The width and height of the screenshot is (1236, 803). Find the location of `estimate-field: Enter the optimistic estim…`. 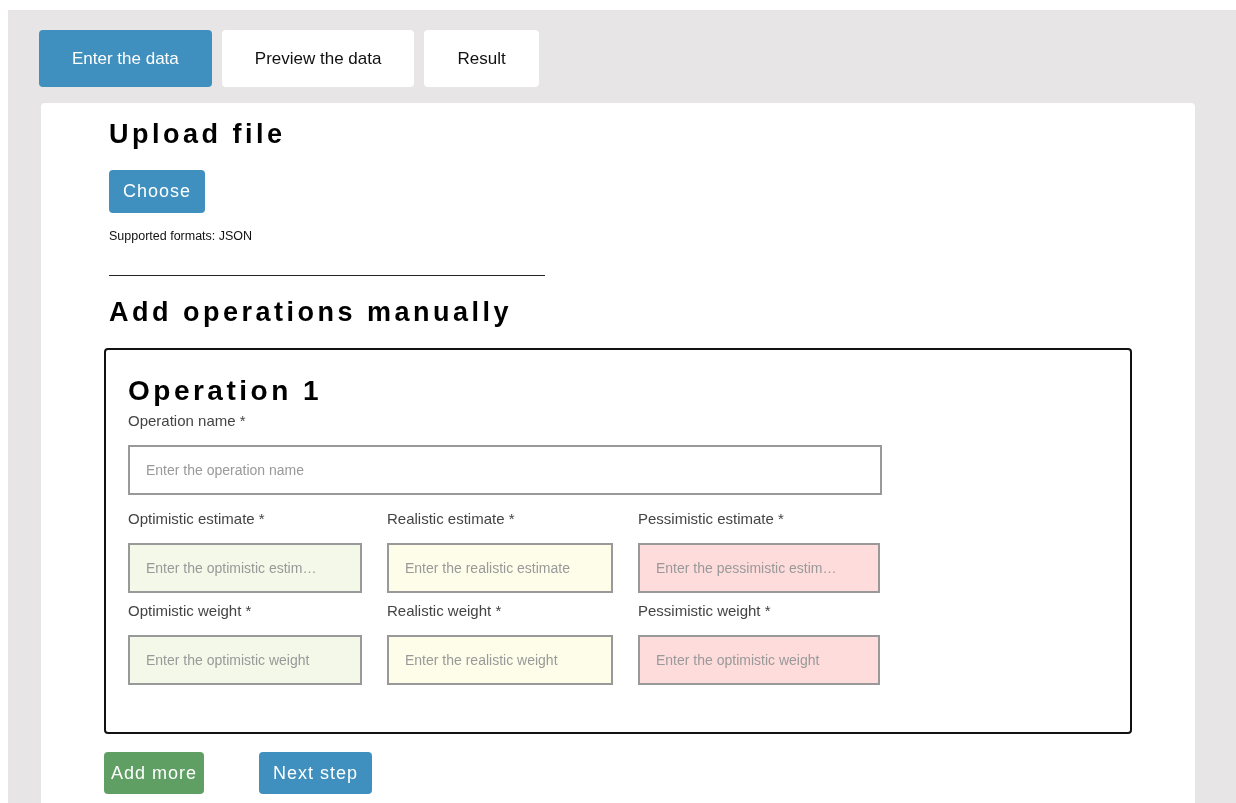

estimate-field: Enter the optimistic estim… is located at coordinates (245, 568).